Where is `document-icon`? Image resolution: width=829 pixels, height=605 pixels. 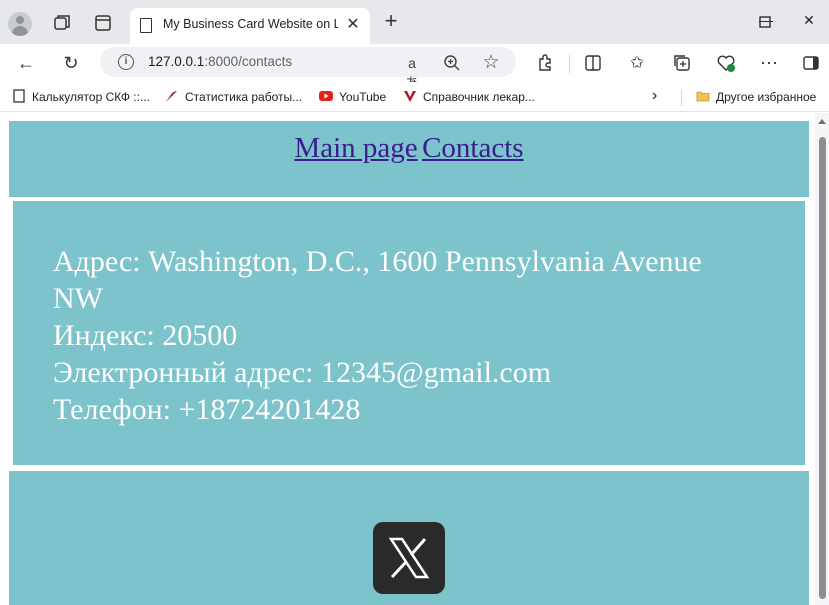 document-icon is located at coordinates (19, 96).